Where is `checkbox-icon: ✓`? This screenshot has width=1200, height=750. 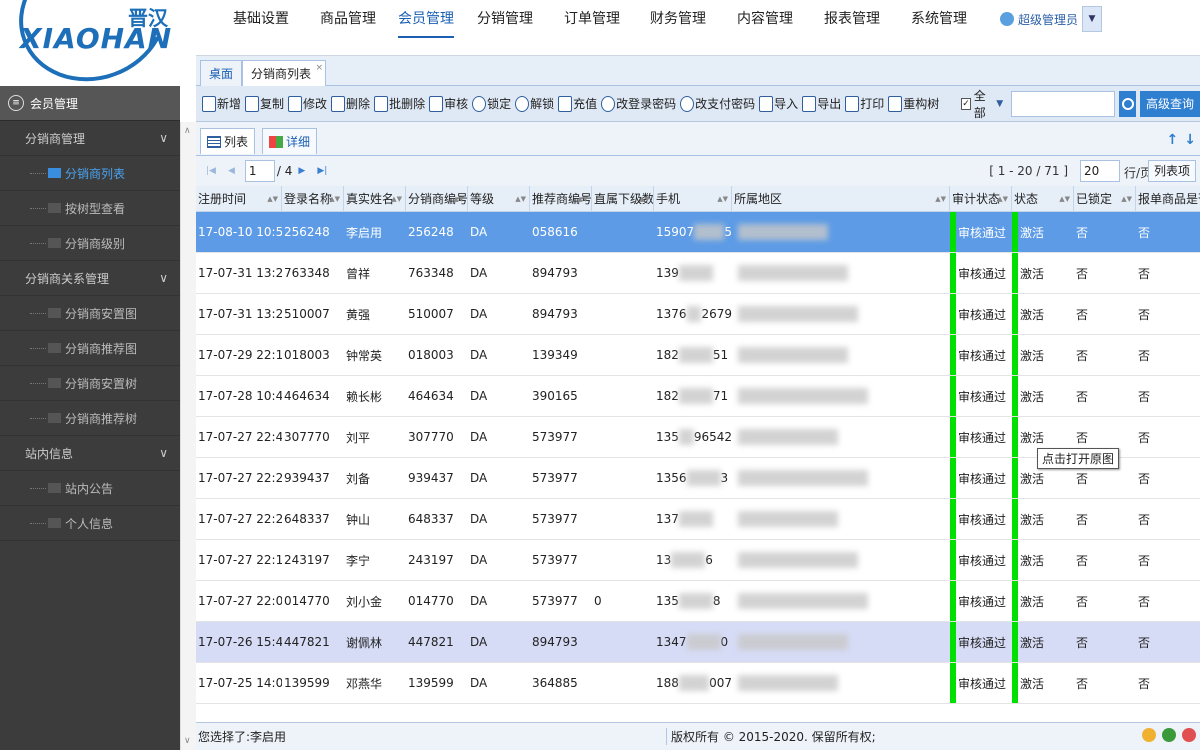 checkbox-icon: ✓ is located at coordinates (966, 103).